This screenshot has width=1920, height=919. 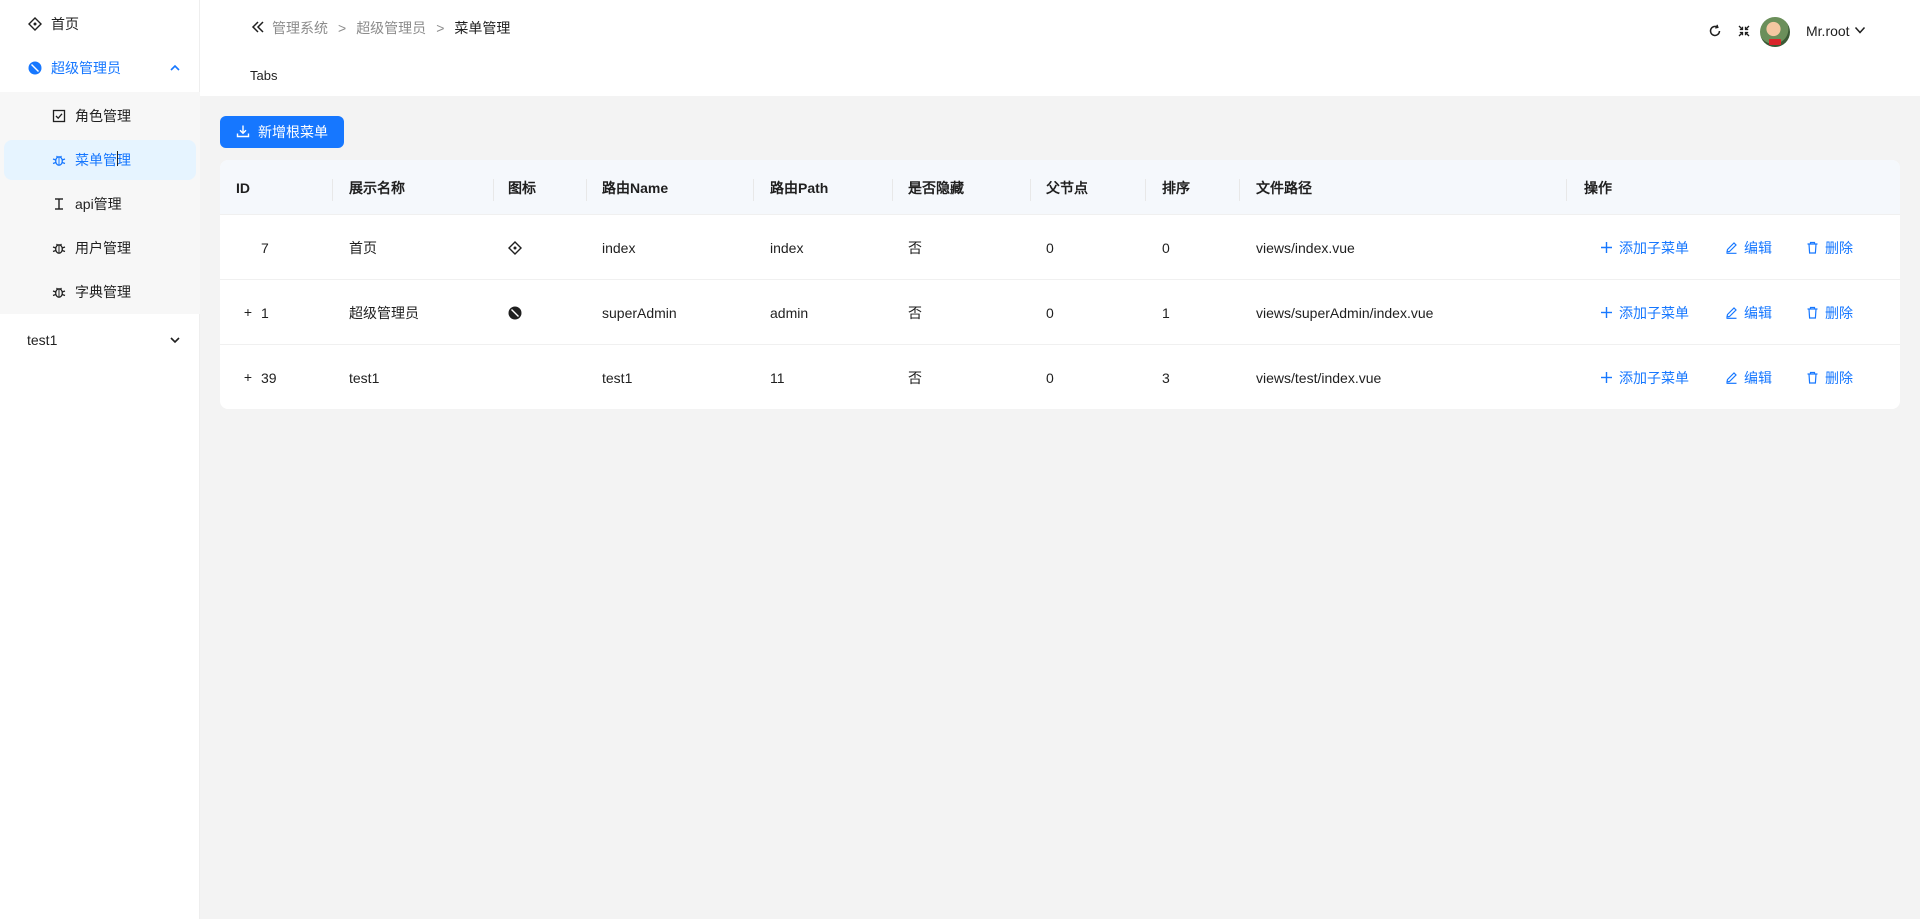 I want to click on sidebar-item-role-management: 角色管理, so click(x=100, y=116).